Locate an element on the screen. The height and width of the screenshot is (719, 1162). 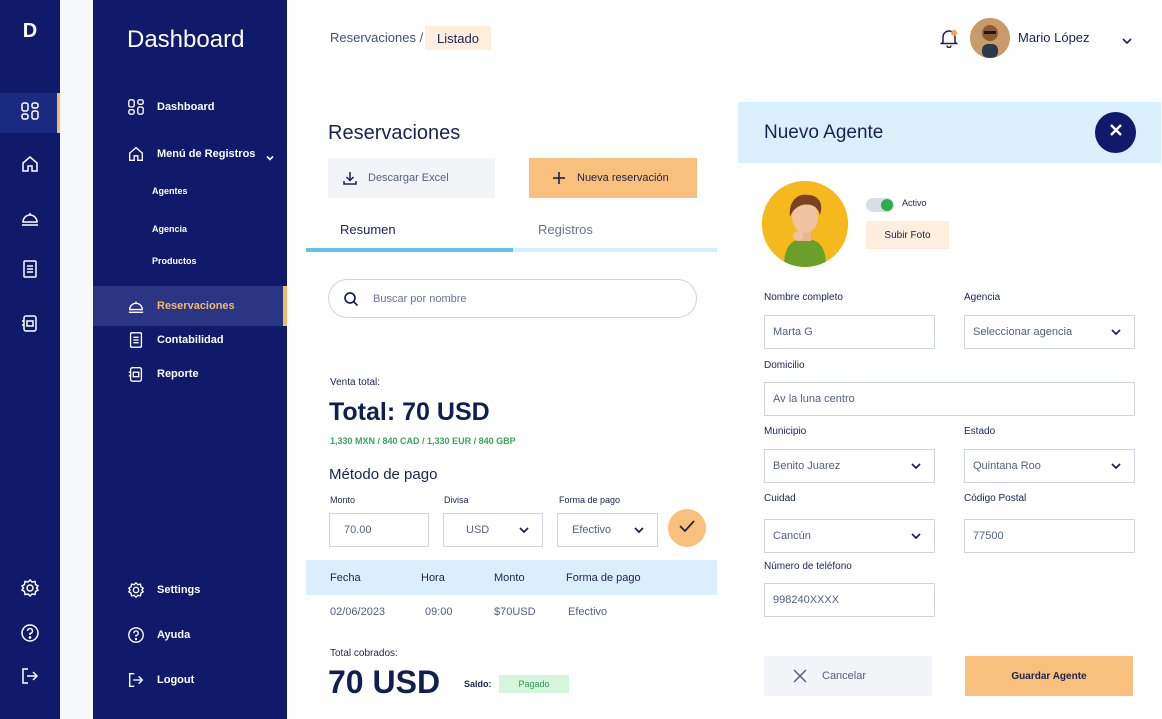
panel-title: Nuevo Agente is located at coordinates (824, 132).